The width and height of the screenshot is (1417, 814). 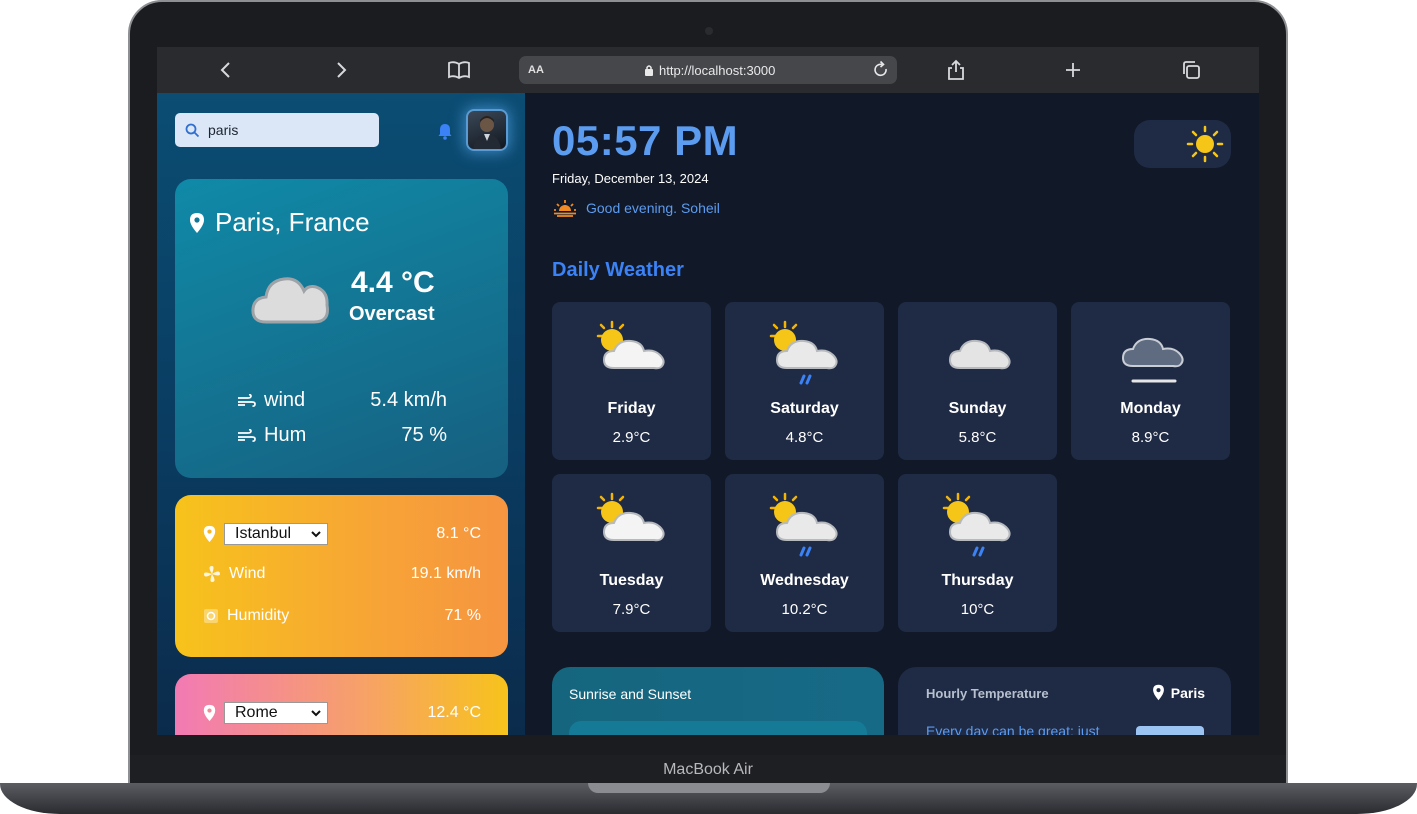 What do you see at coordinates (630, 178) in the screenshot?
I see `date: Friday, December 13, 2024` at bounding box center [630, 178].